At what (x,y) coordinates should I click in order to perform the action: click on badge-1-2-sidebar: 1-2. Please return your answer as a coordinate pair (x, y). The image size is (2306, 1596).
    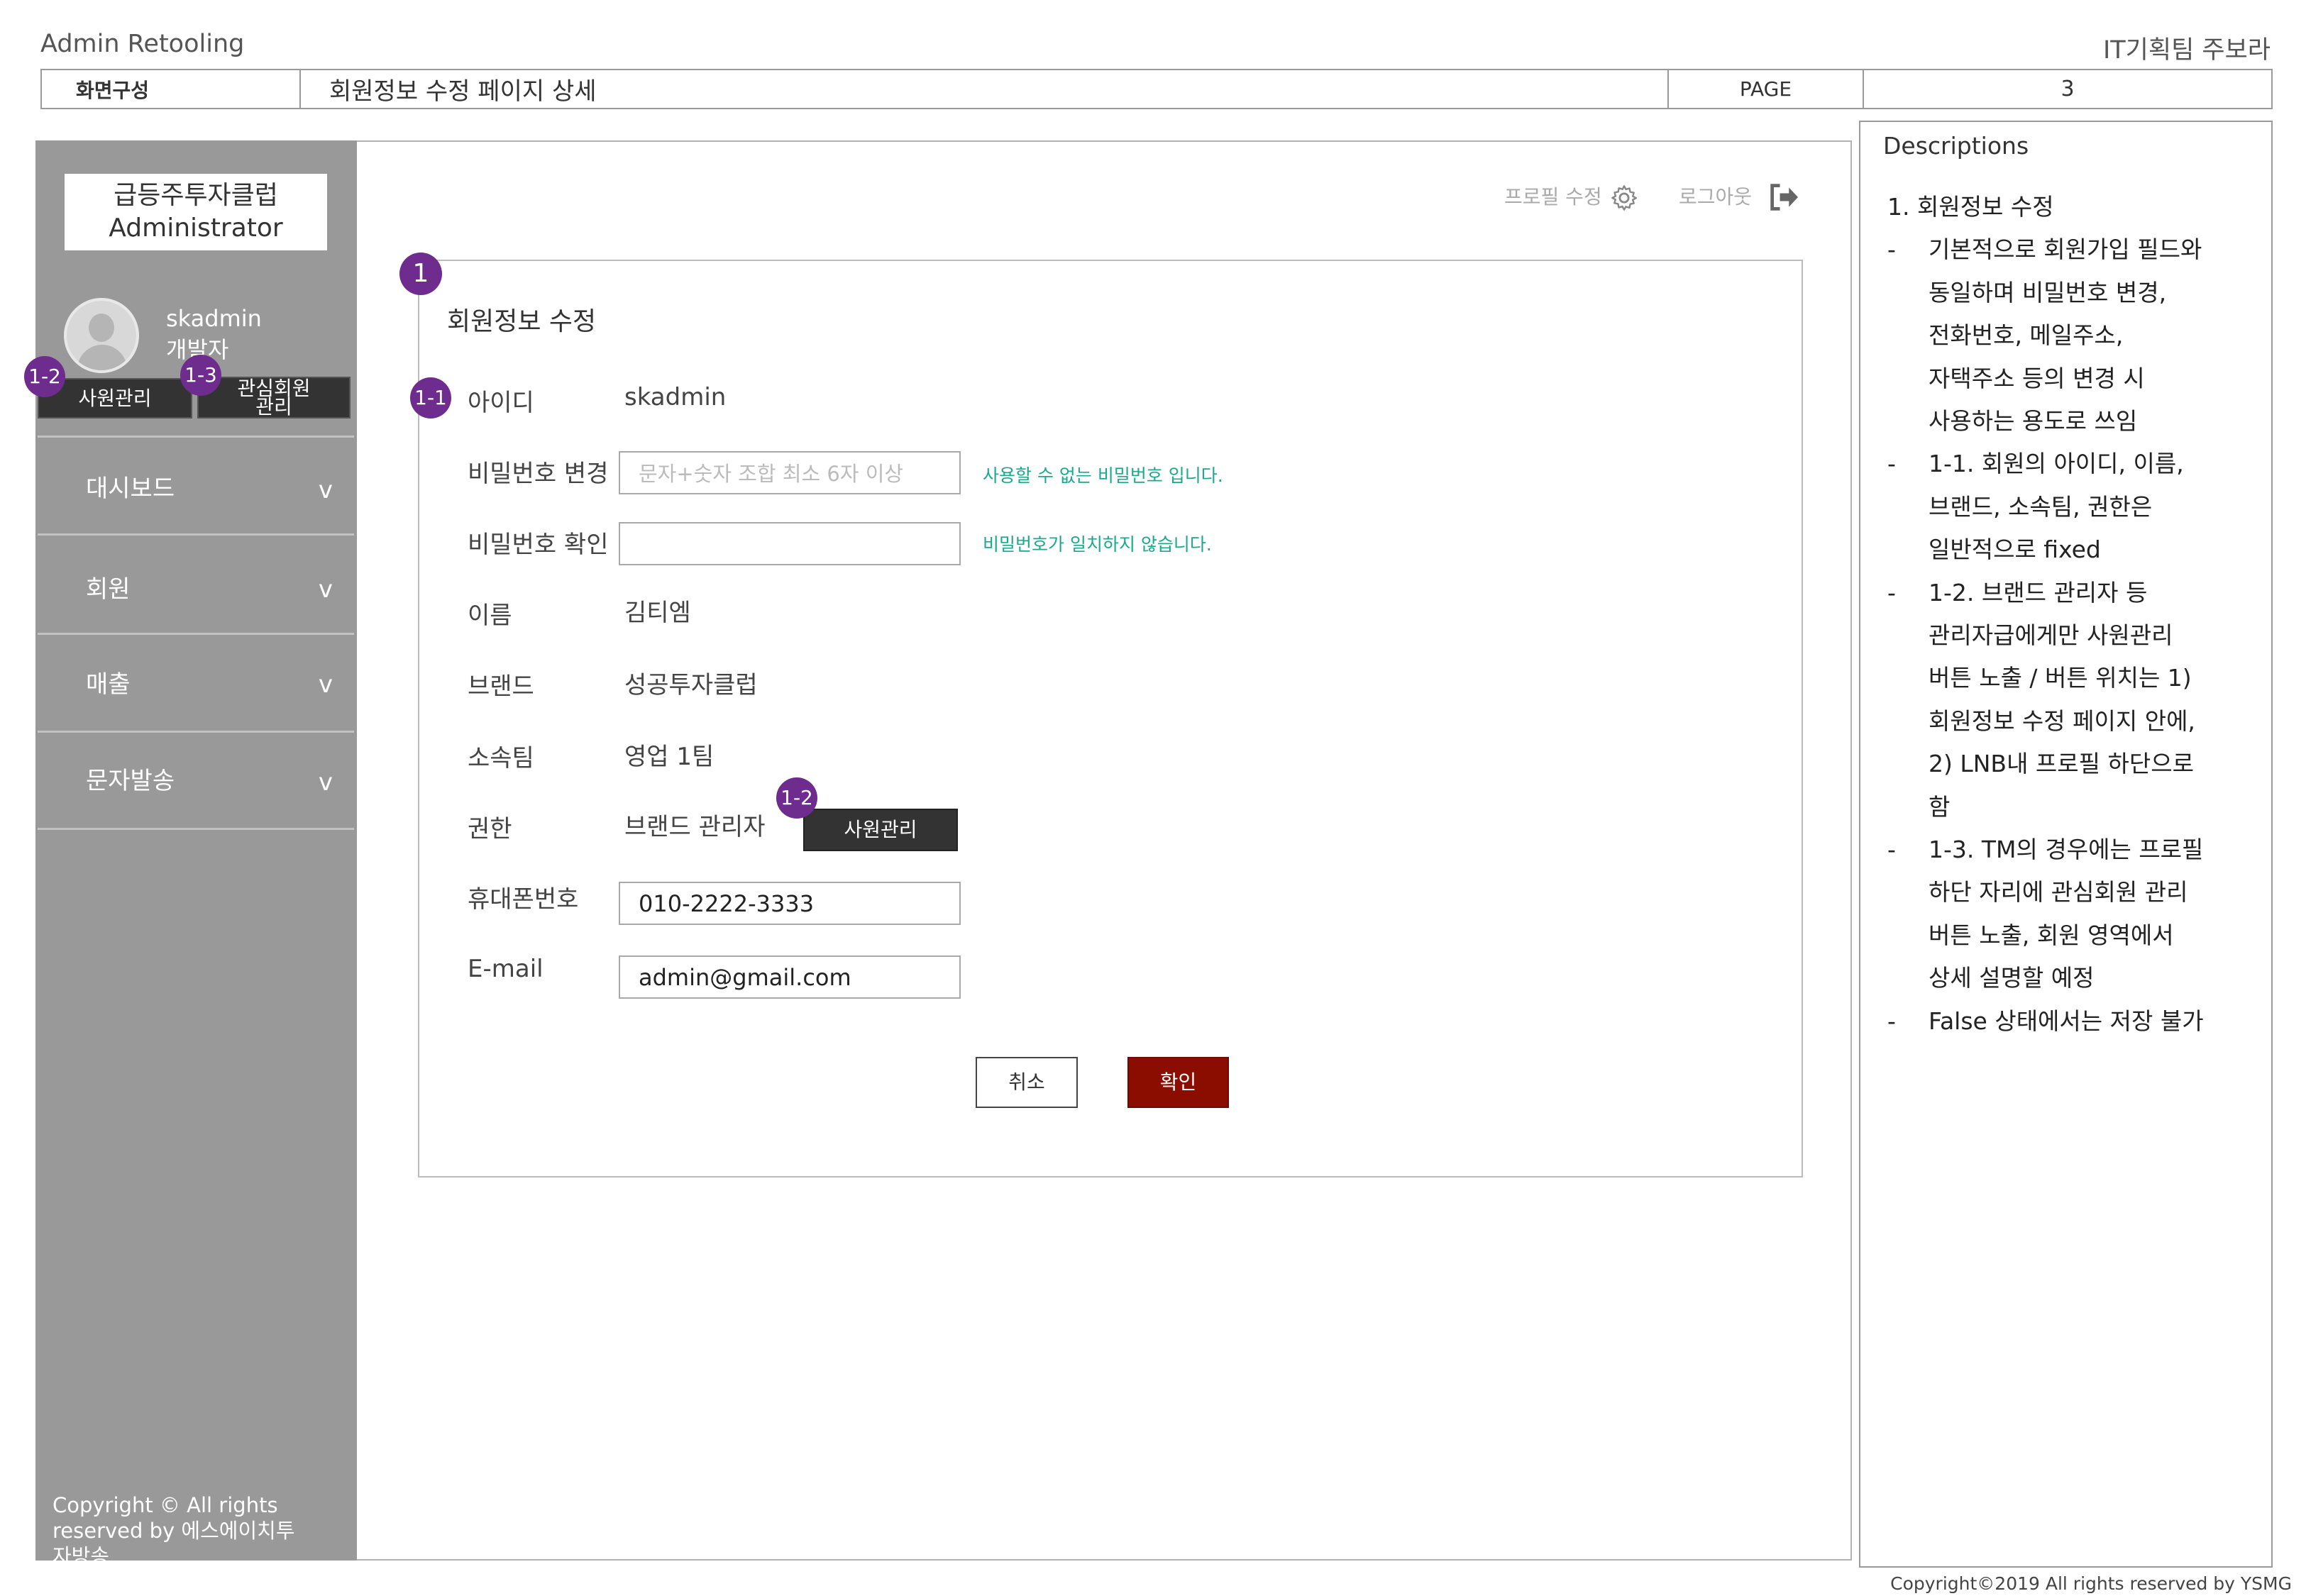
    Looking at the image, I should click on (45, 377).